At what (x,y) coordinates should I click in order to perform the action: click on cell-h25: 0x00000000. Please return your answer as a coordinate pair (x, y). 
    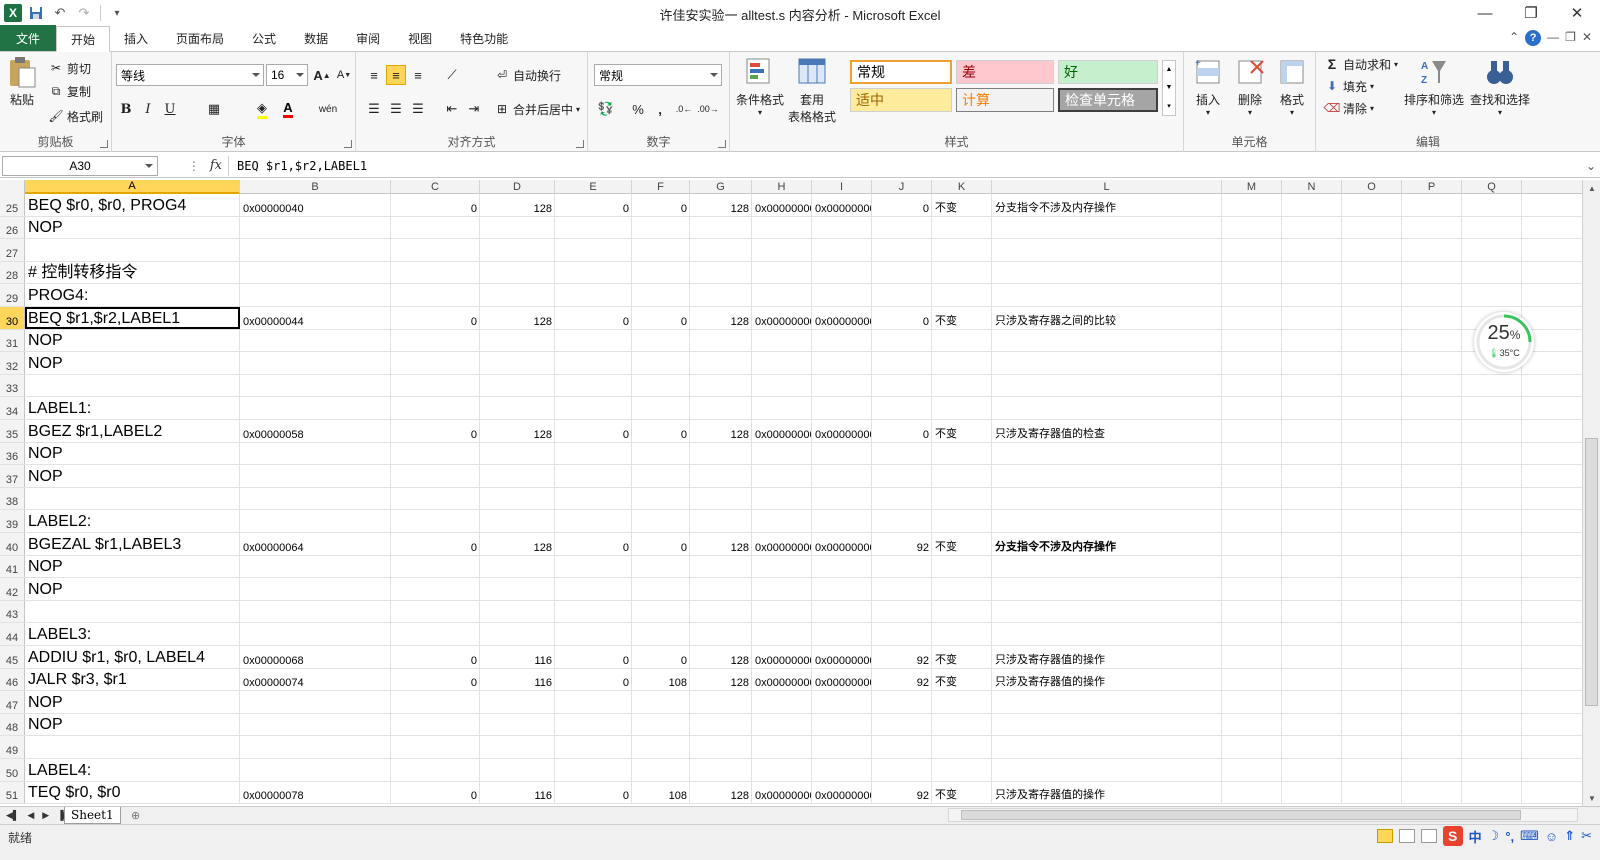
    Looking at the image, I should click on (782, 205).